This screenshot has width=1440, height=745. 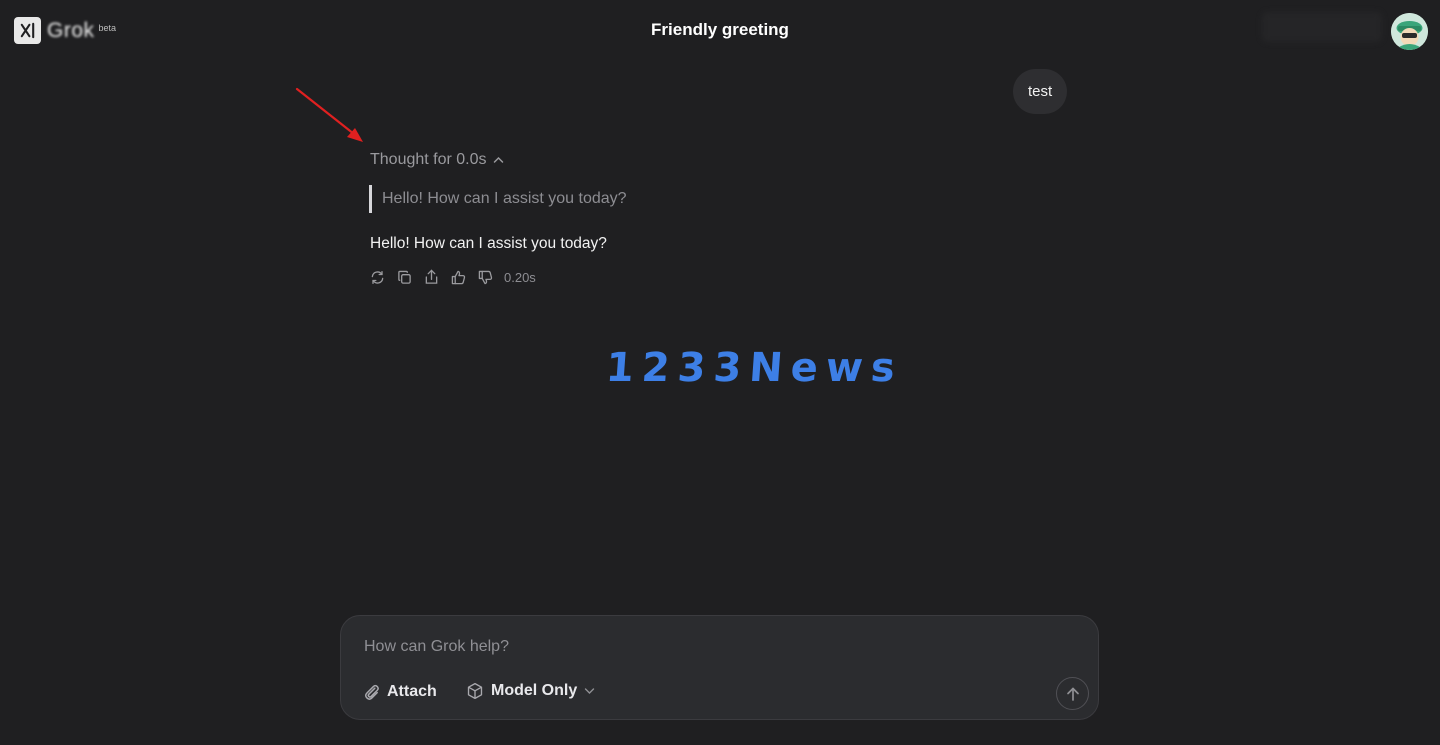 I want to click on thumbs-up-icon, so click(x=458, y=277).